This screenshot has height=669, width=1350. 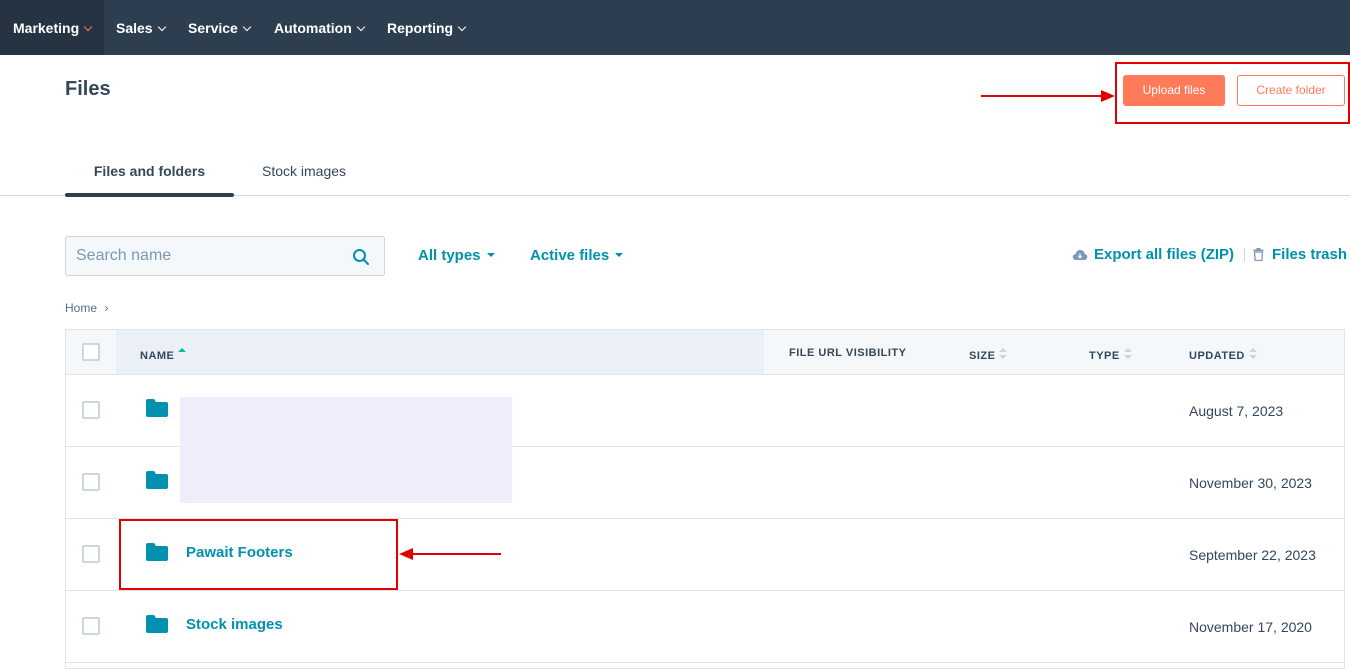 I want to click on column-type-label: TYPE, so click(x=1104, y=356).